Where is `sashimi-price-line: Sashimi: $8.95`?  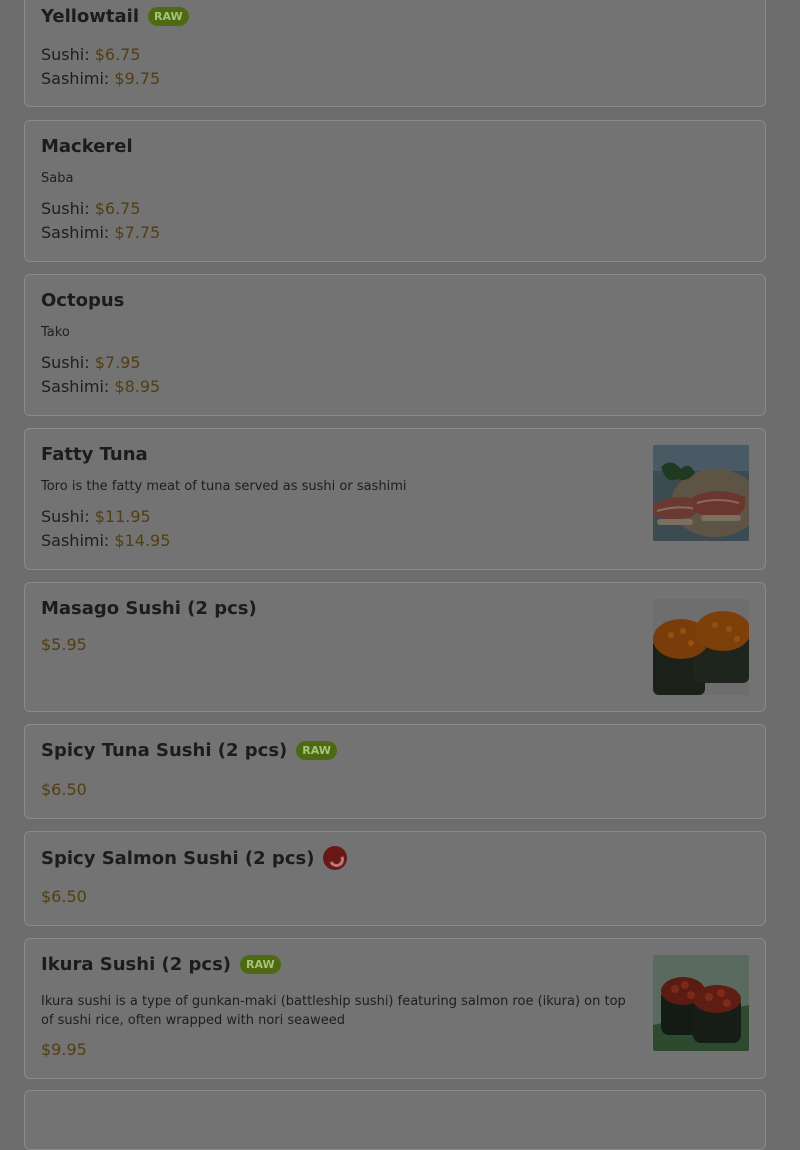 sashimi-price-line: Sashimi: $8.95 is located at coordinates (100, 386).